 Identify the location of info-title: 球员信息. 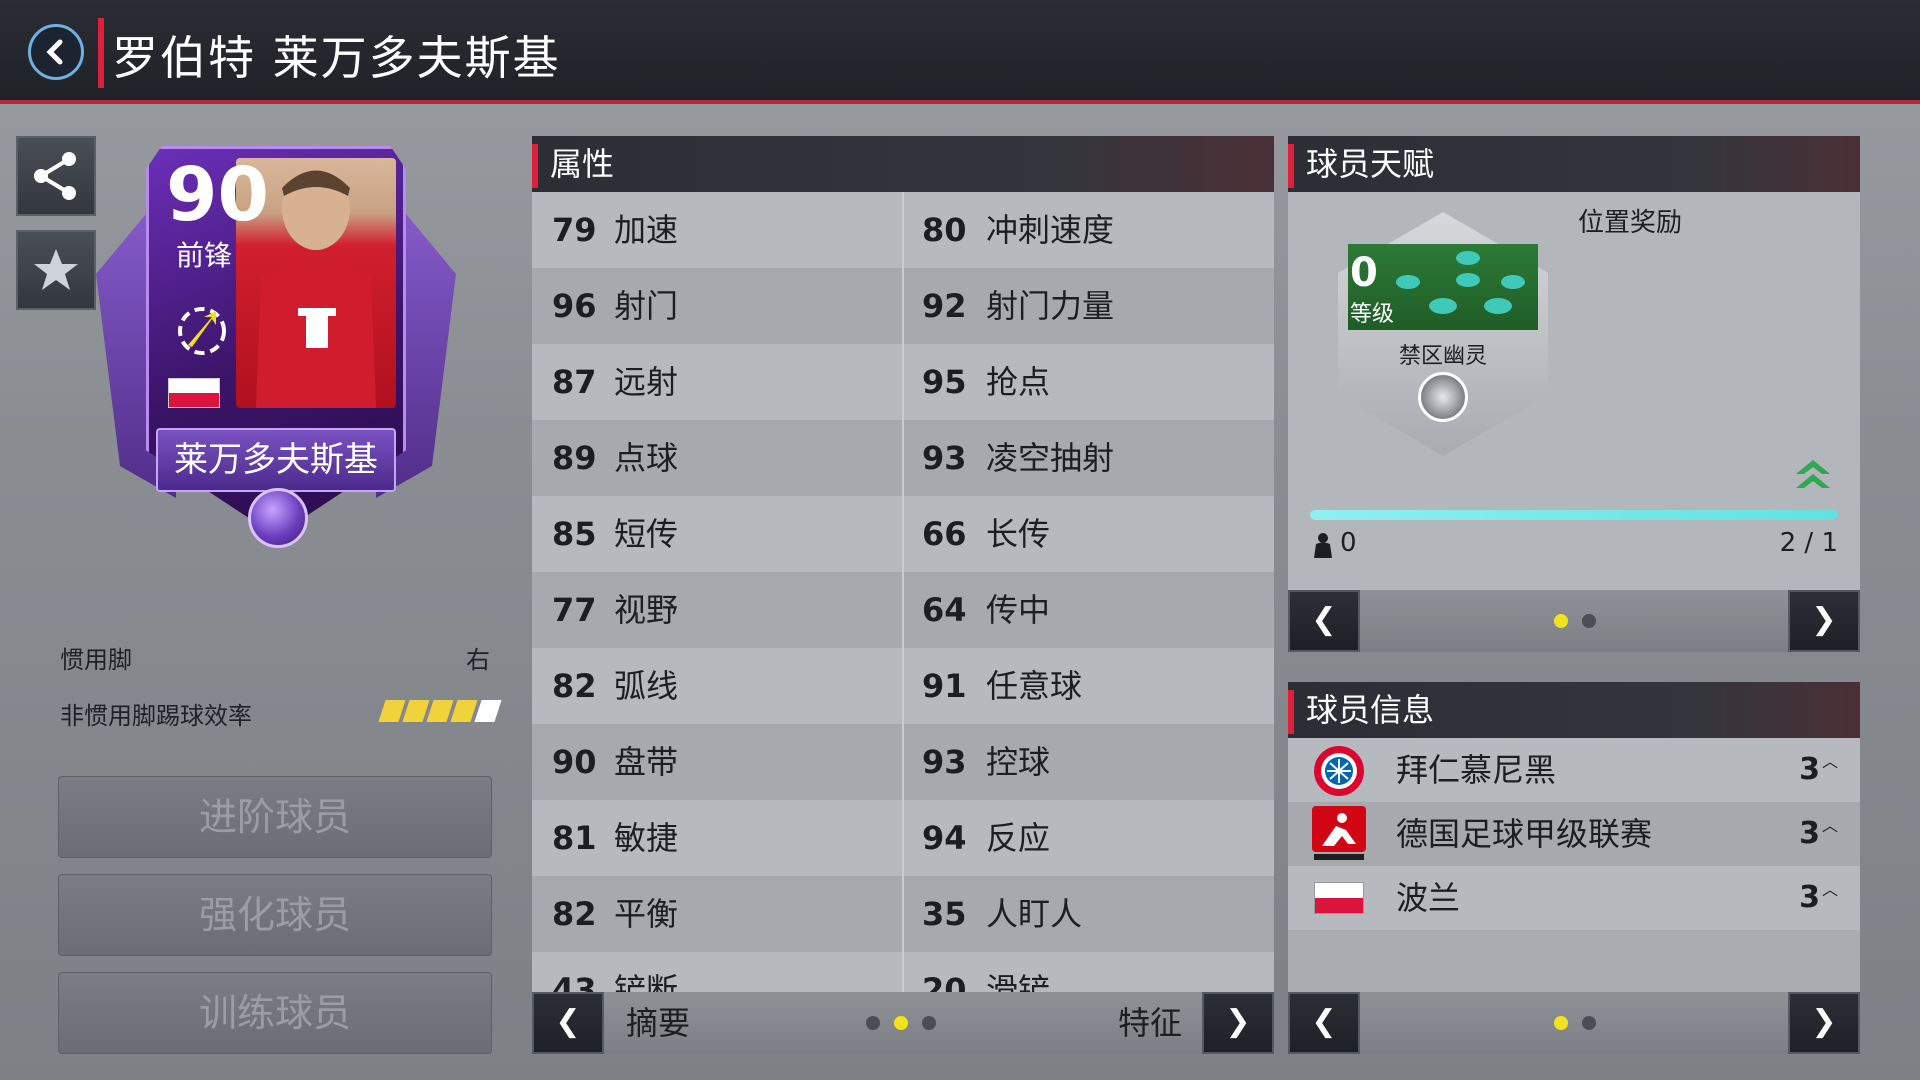
(1574, 710).